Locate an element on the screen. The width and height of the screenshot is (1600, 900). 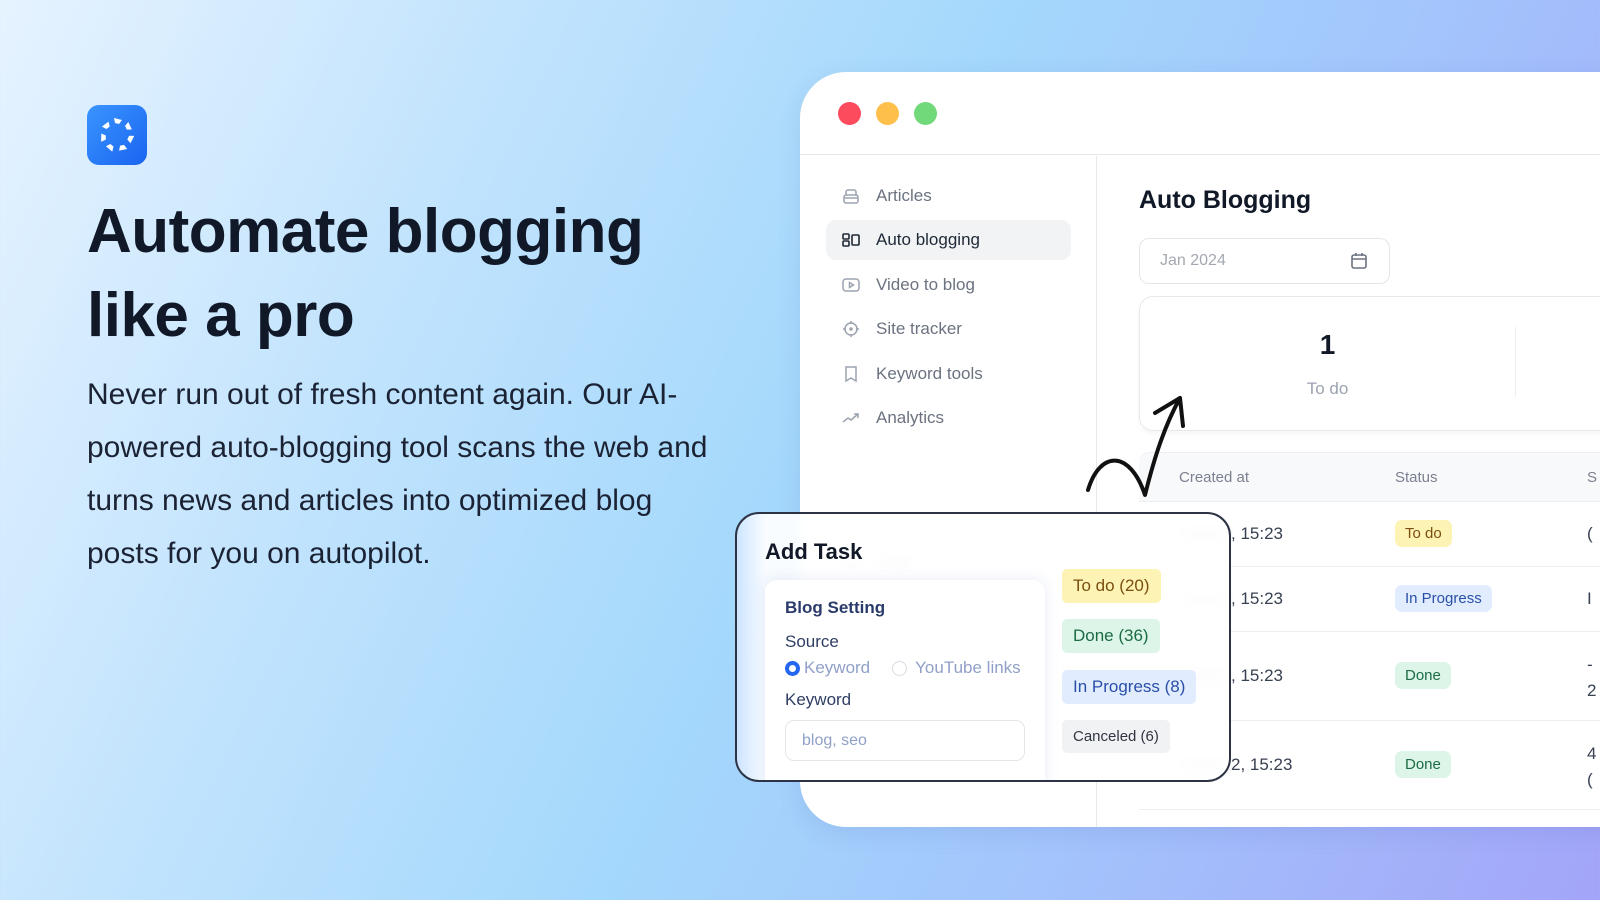
sidebar-item-label: Articles is located at coordinates (904, 195).